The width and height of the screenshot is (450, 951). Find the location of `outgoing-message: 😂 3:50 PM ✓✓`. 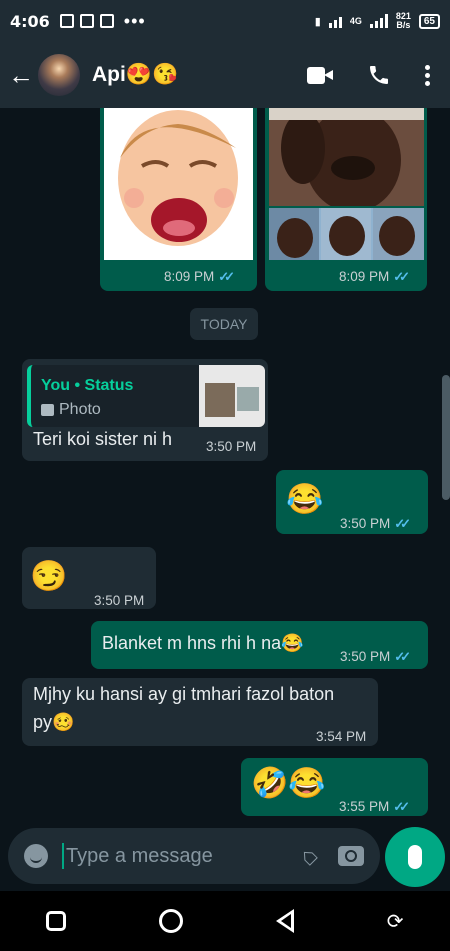

outgoing-message: 😂 3:50 PM ✓✓ is located at coordinates (352, 502).